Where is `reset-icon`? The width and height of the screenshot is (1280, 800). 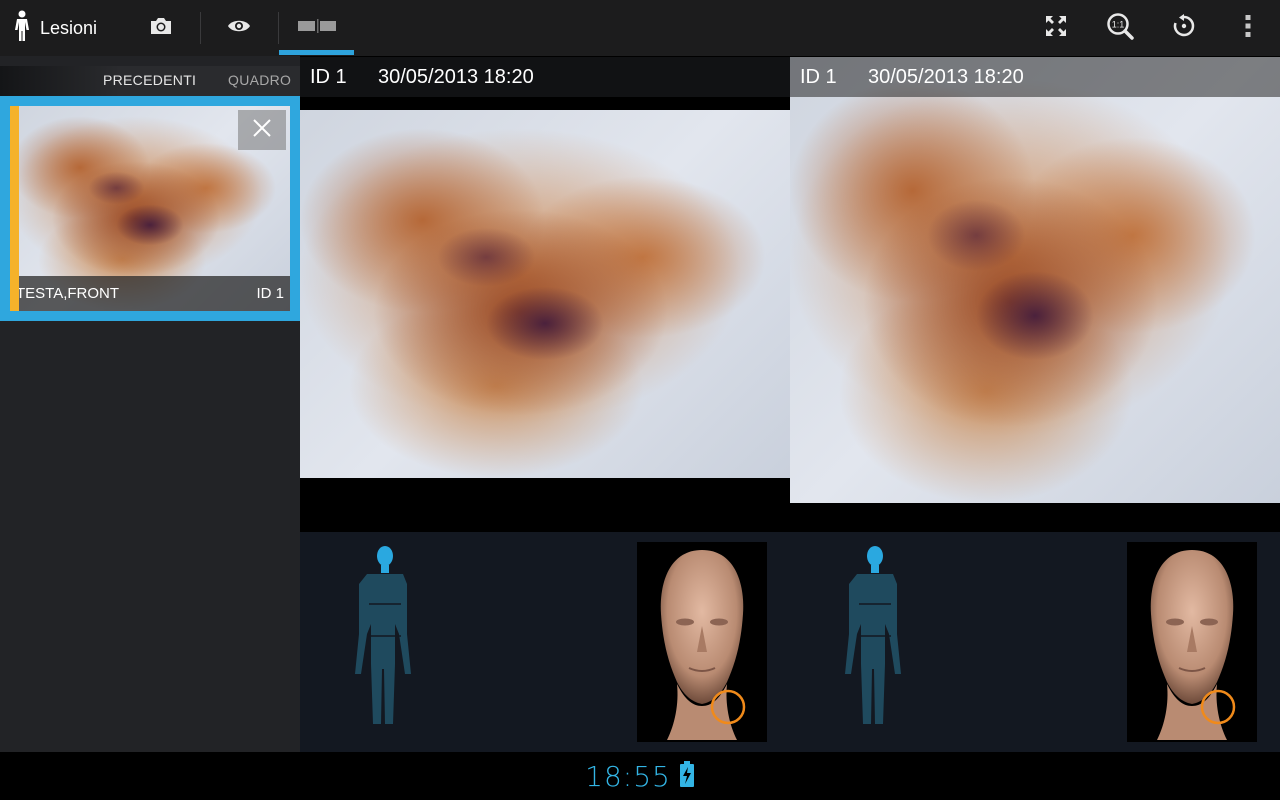
reset-icon is located at coordinates (1184, 28).